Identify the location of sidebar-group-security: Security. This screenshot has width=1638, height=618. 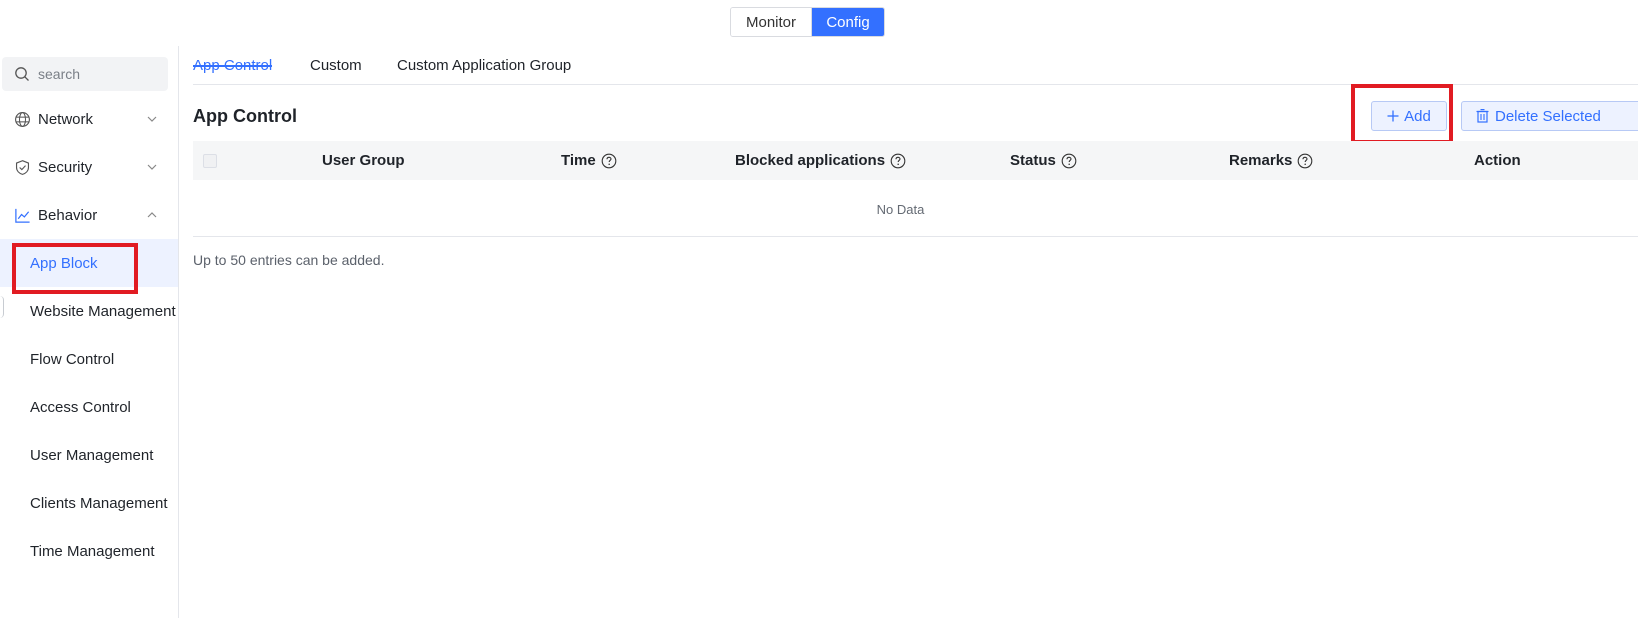
(89, 167).